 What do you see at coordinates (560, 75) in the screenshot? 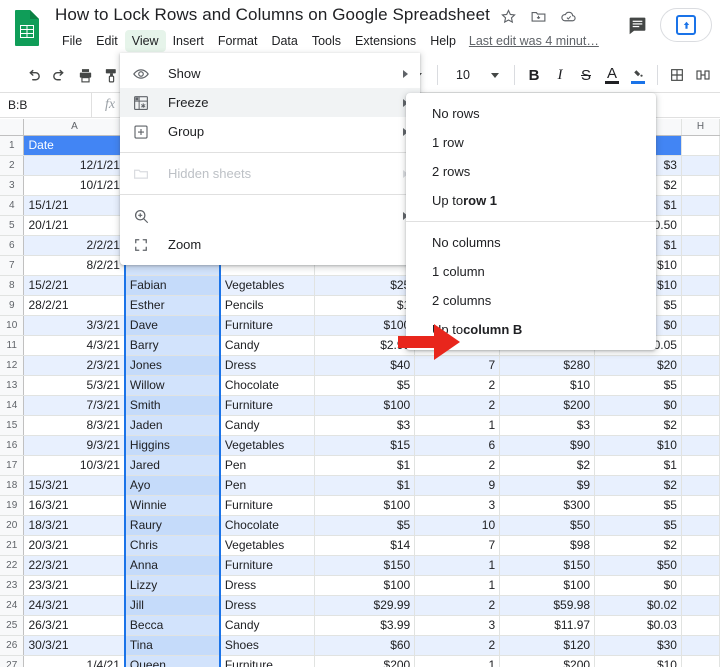
I see `italic-button: I` at bounding box center [560, 75].